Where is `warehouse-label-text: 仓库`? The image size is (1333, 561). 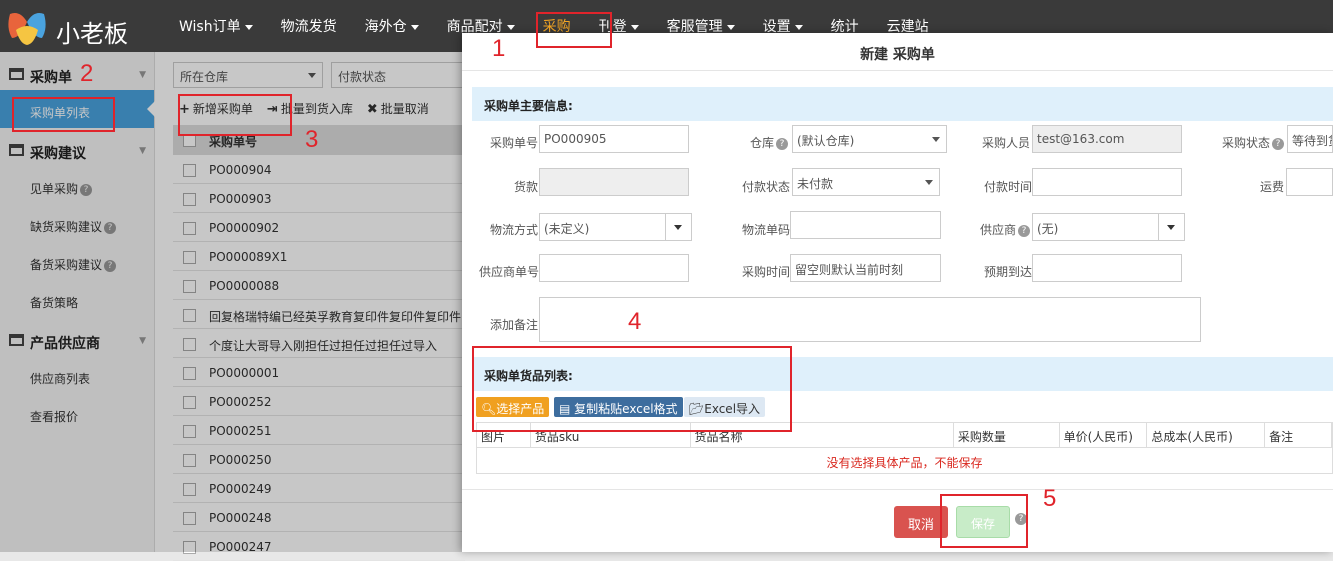 warehouse-label-text: 仓库 is located at coordinates (761, 143).